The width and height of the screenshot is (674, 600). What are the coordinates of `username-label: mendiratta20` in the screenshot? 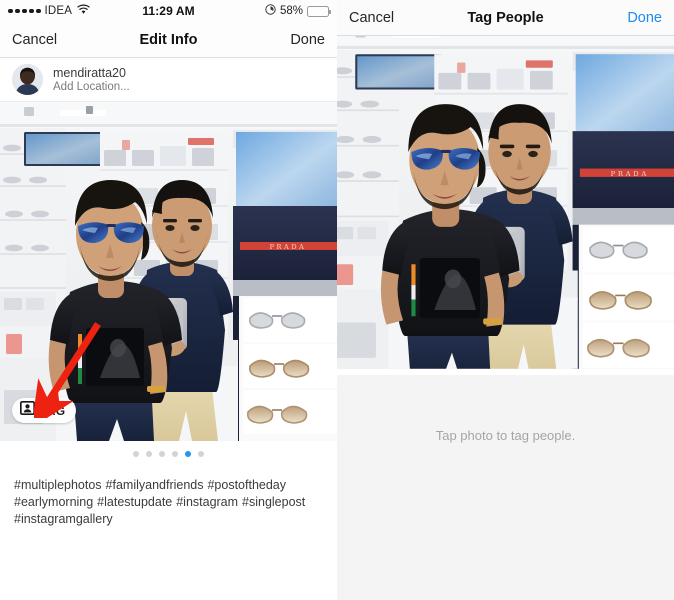 It's located at (91, 73).